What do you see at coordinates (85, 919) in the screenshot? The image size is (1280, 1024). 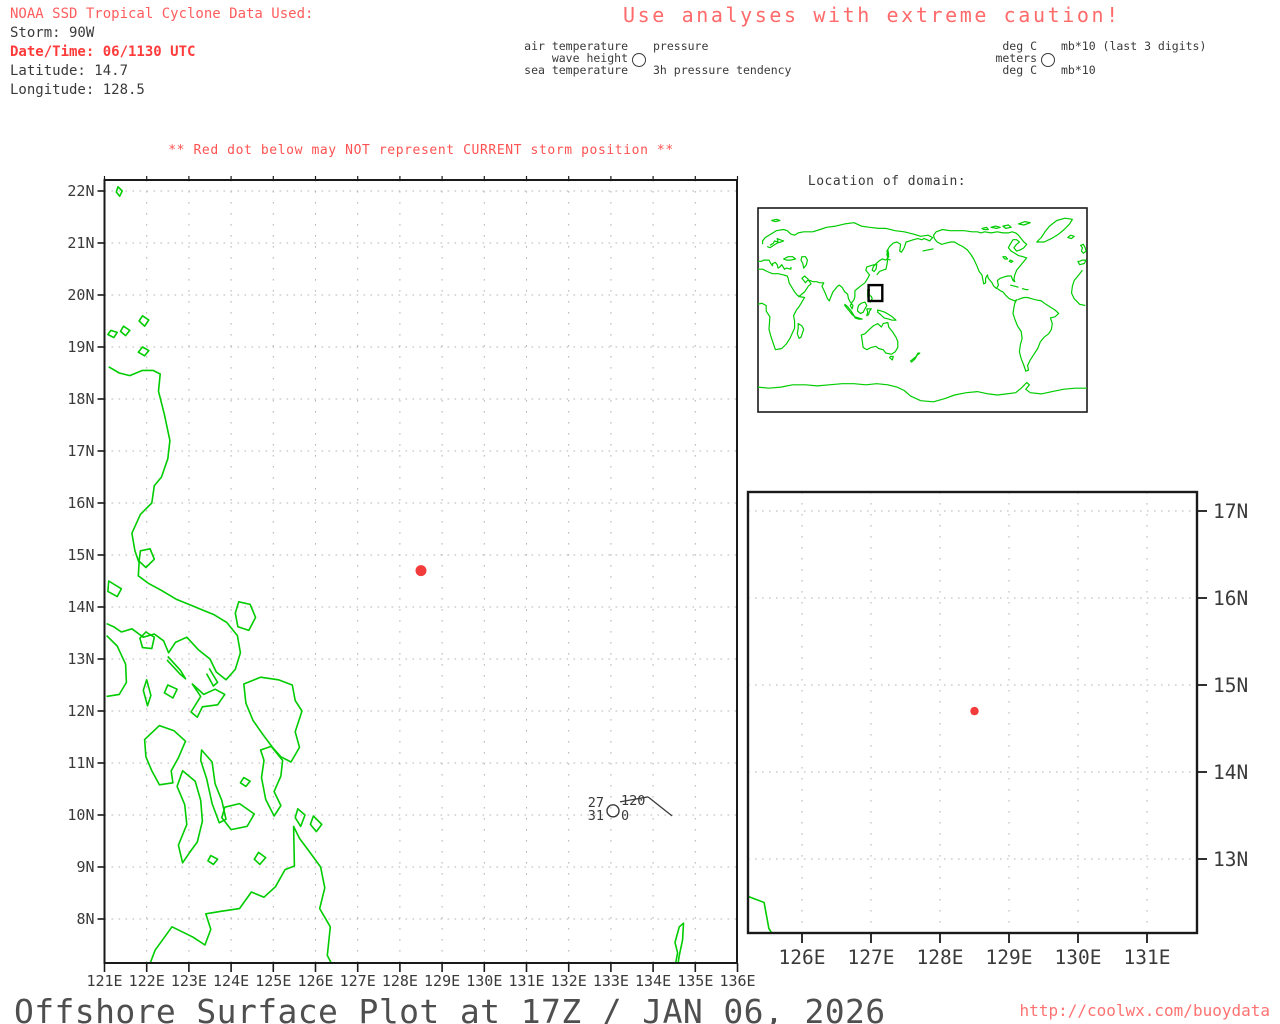 I see `svg-text: 8N` at bounding box center [85, 919].